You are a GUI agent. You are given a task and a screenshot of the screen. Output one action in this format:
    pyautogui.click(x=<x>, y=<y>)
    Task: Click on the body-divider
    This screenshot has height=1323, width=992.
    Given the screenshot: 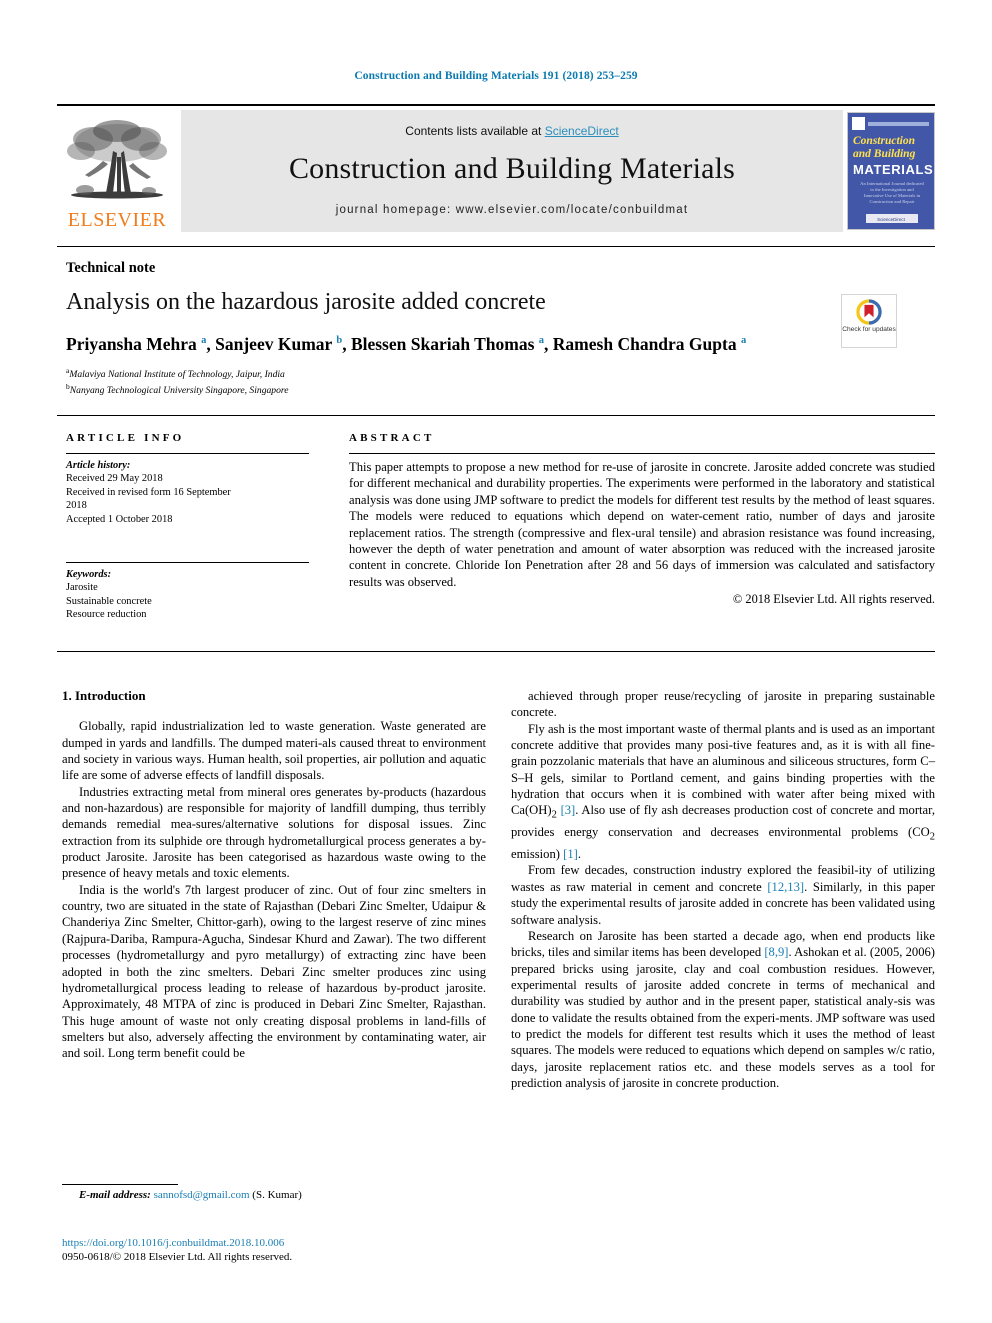 What is the action you would take?
    pyautogui.click(x=496, y=651)
    